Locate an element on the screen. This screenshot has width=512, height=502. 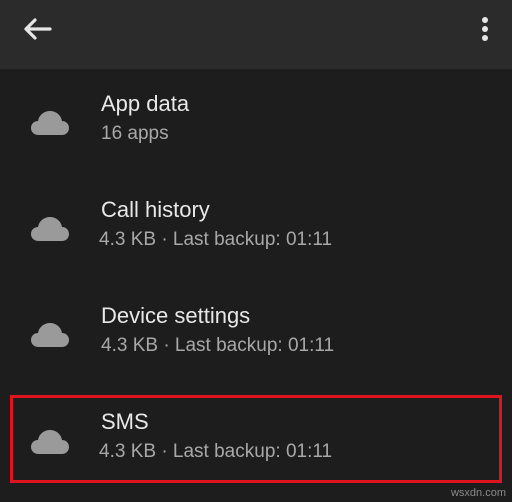
watermark: wsxdn.com is located at coordinates (478, 493).